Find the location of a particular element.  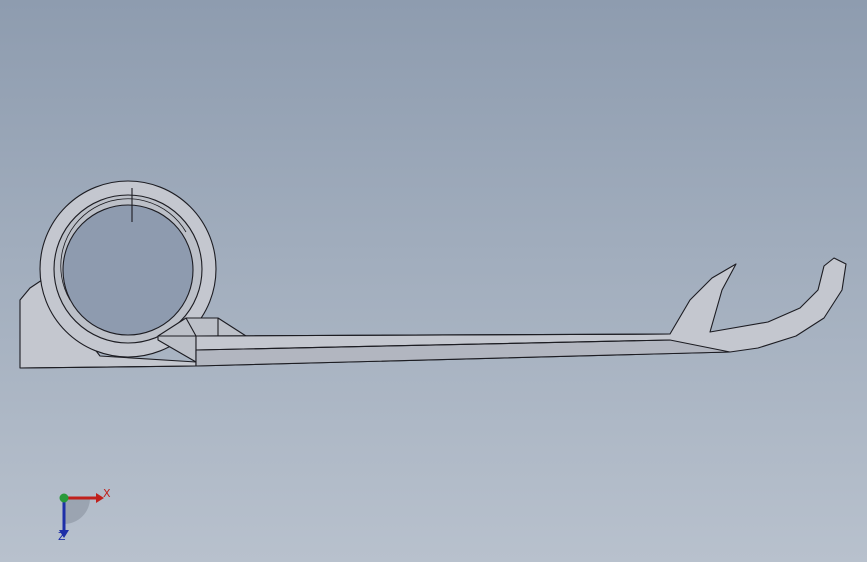

z-axis-label: Z is located at coordinates (62, 536).